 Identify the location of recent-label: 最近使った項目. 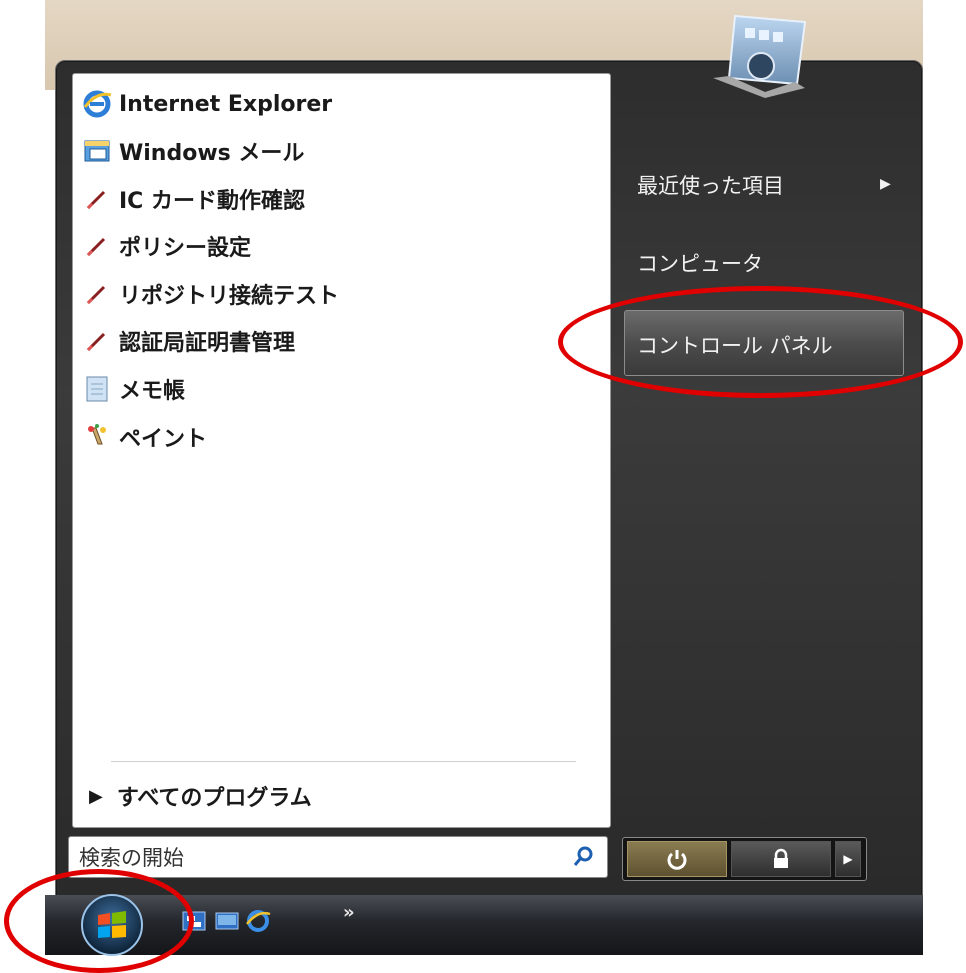
(710, 186).